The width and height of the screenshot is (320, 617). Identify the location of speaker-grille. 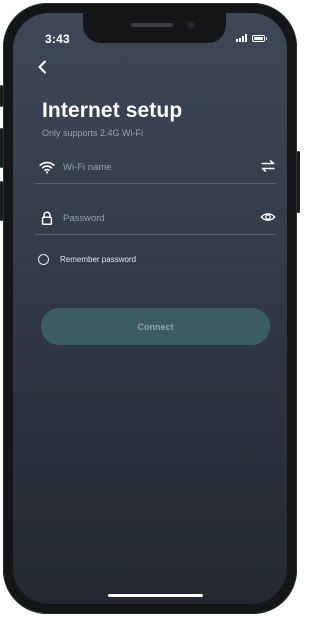
(152, 25).